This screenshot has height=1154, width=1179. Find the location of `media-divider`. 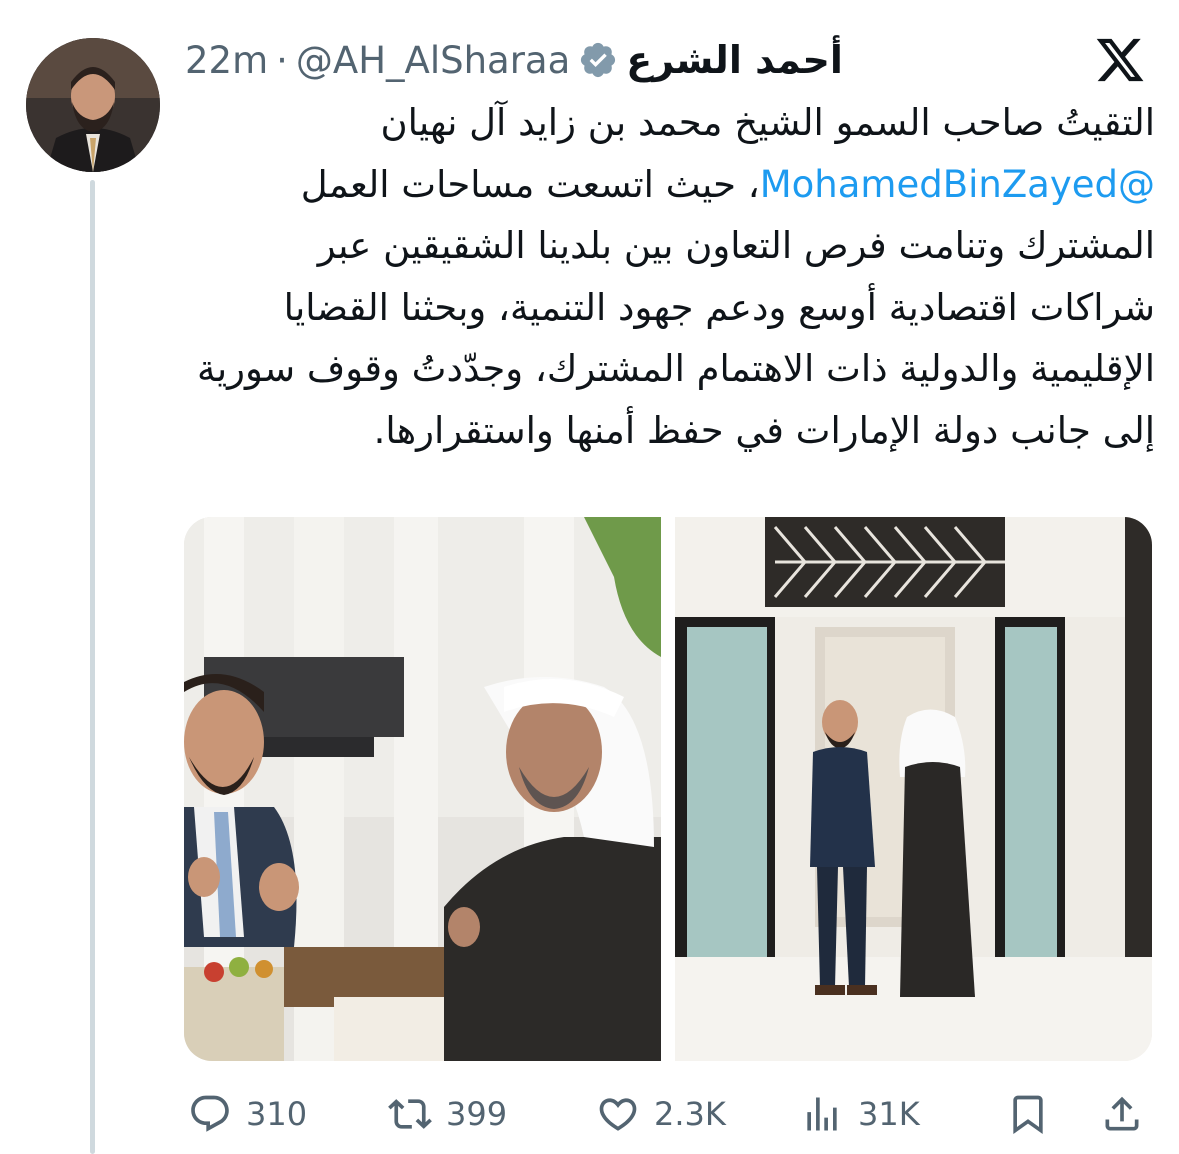

media-divider is located at coordinates (668, 789).